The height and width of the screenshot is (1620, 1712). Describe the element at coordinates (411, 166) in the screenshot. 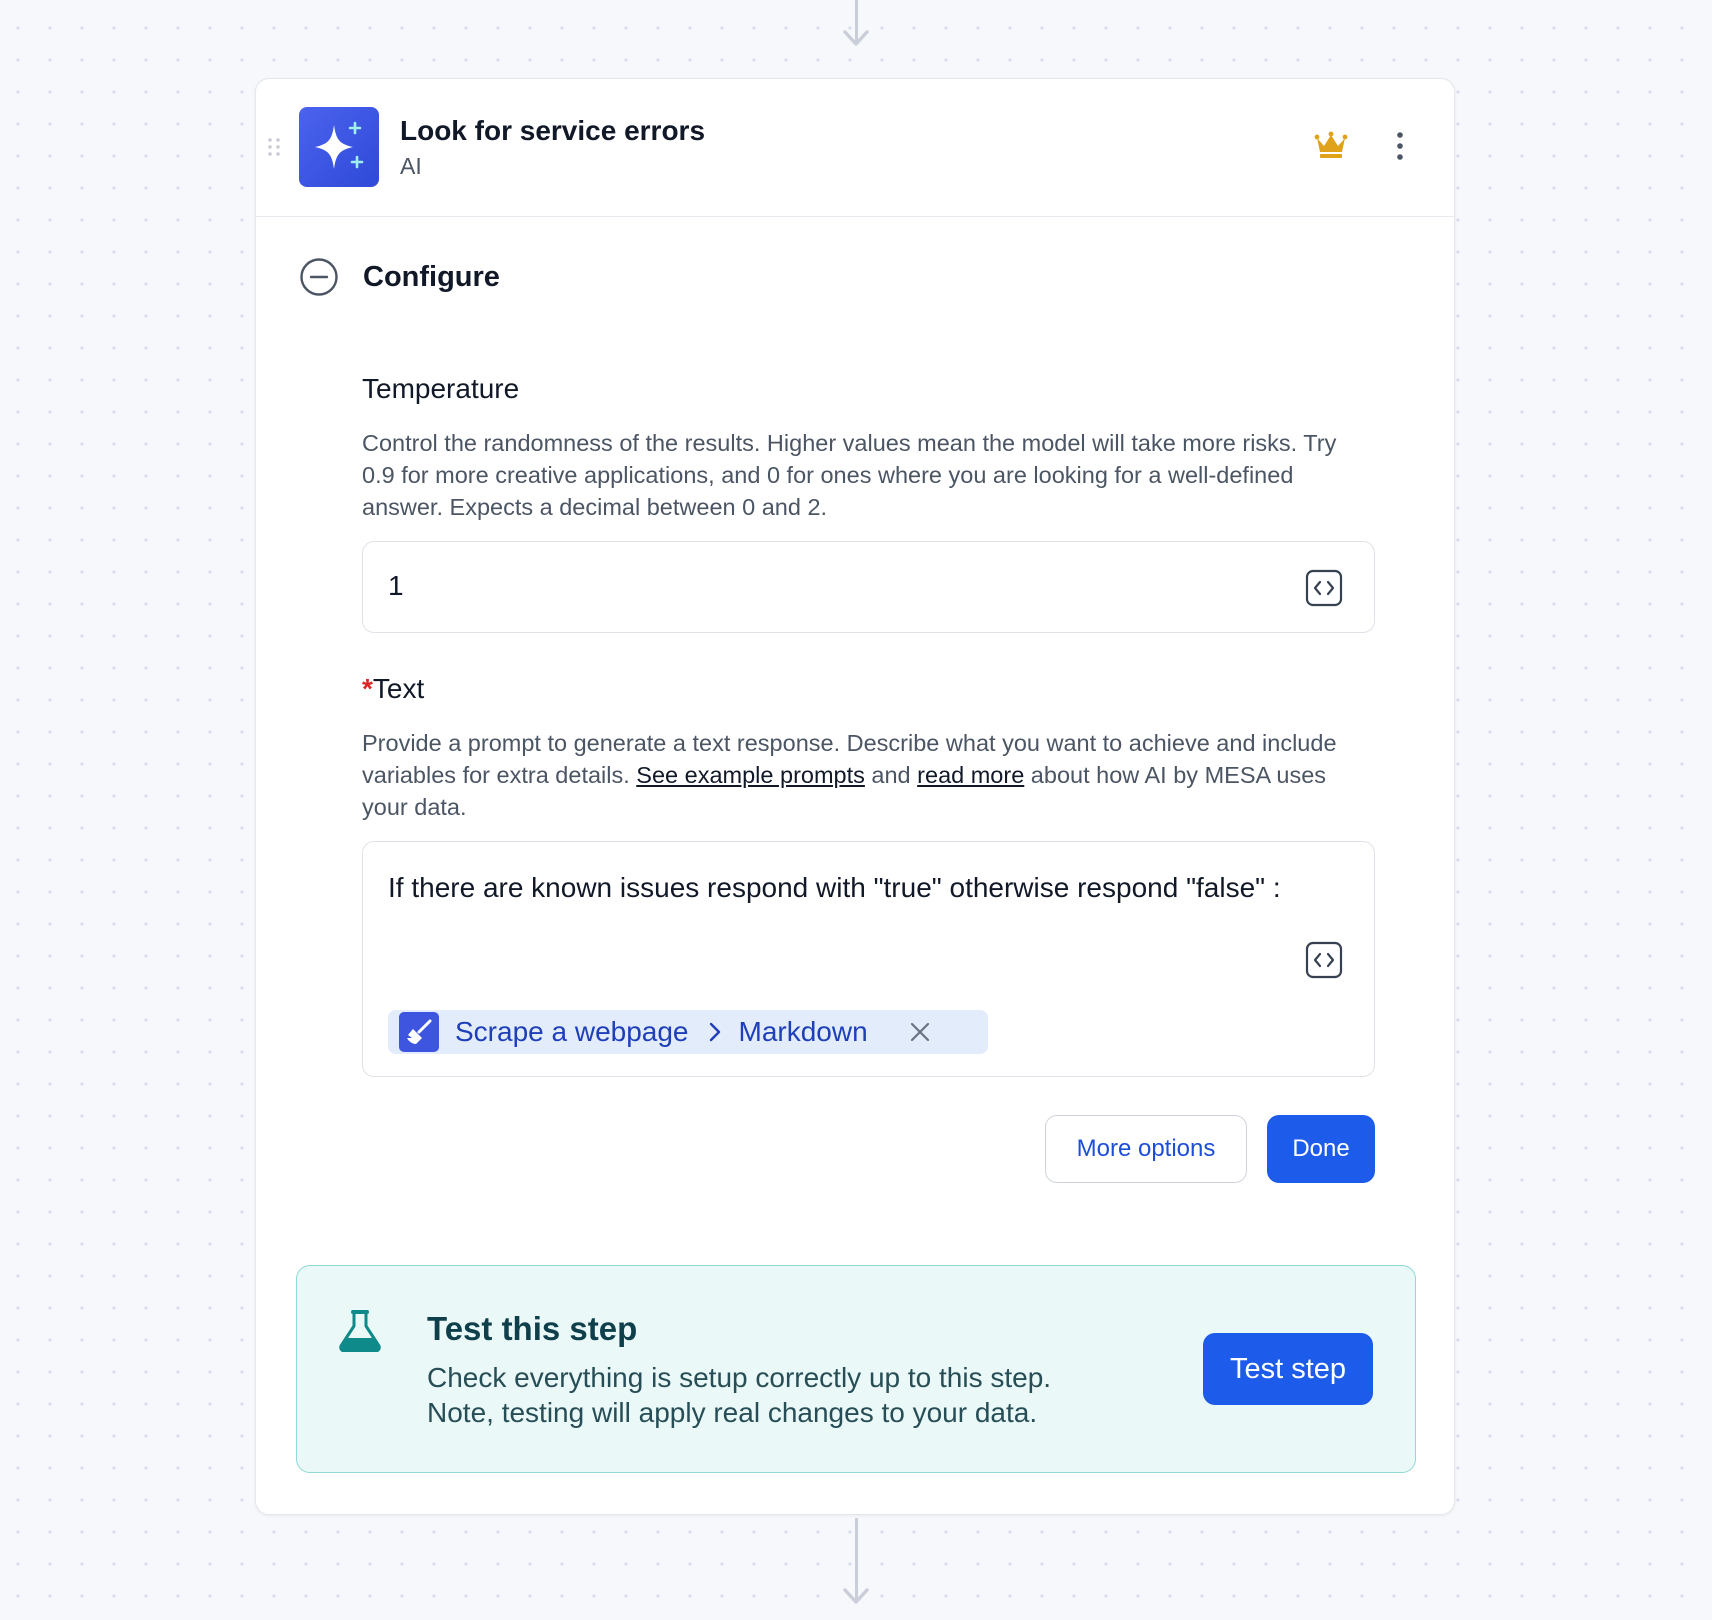

I see `step-subtitle: AI` at that location.